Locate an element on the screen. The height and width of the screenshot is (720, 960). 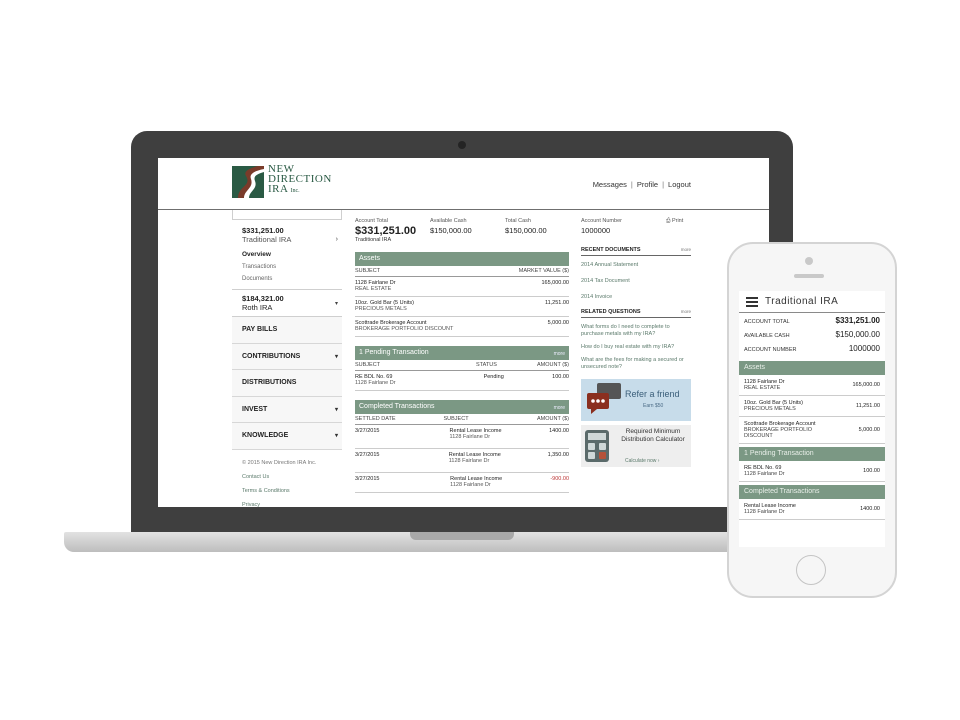
brand-ira: IRA is located at coordinates (278, 189).